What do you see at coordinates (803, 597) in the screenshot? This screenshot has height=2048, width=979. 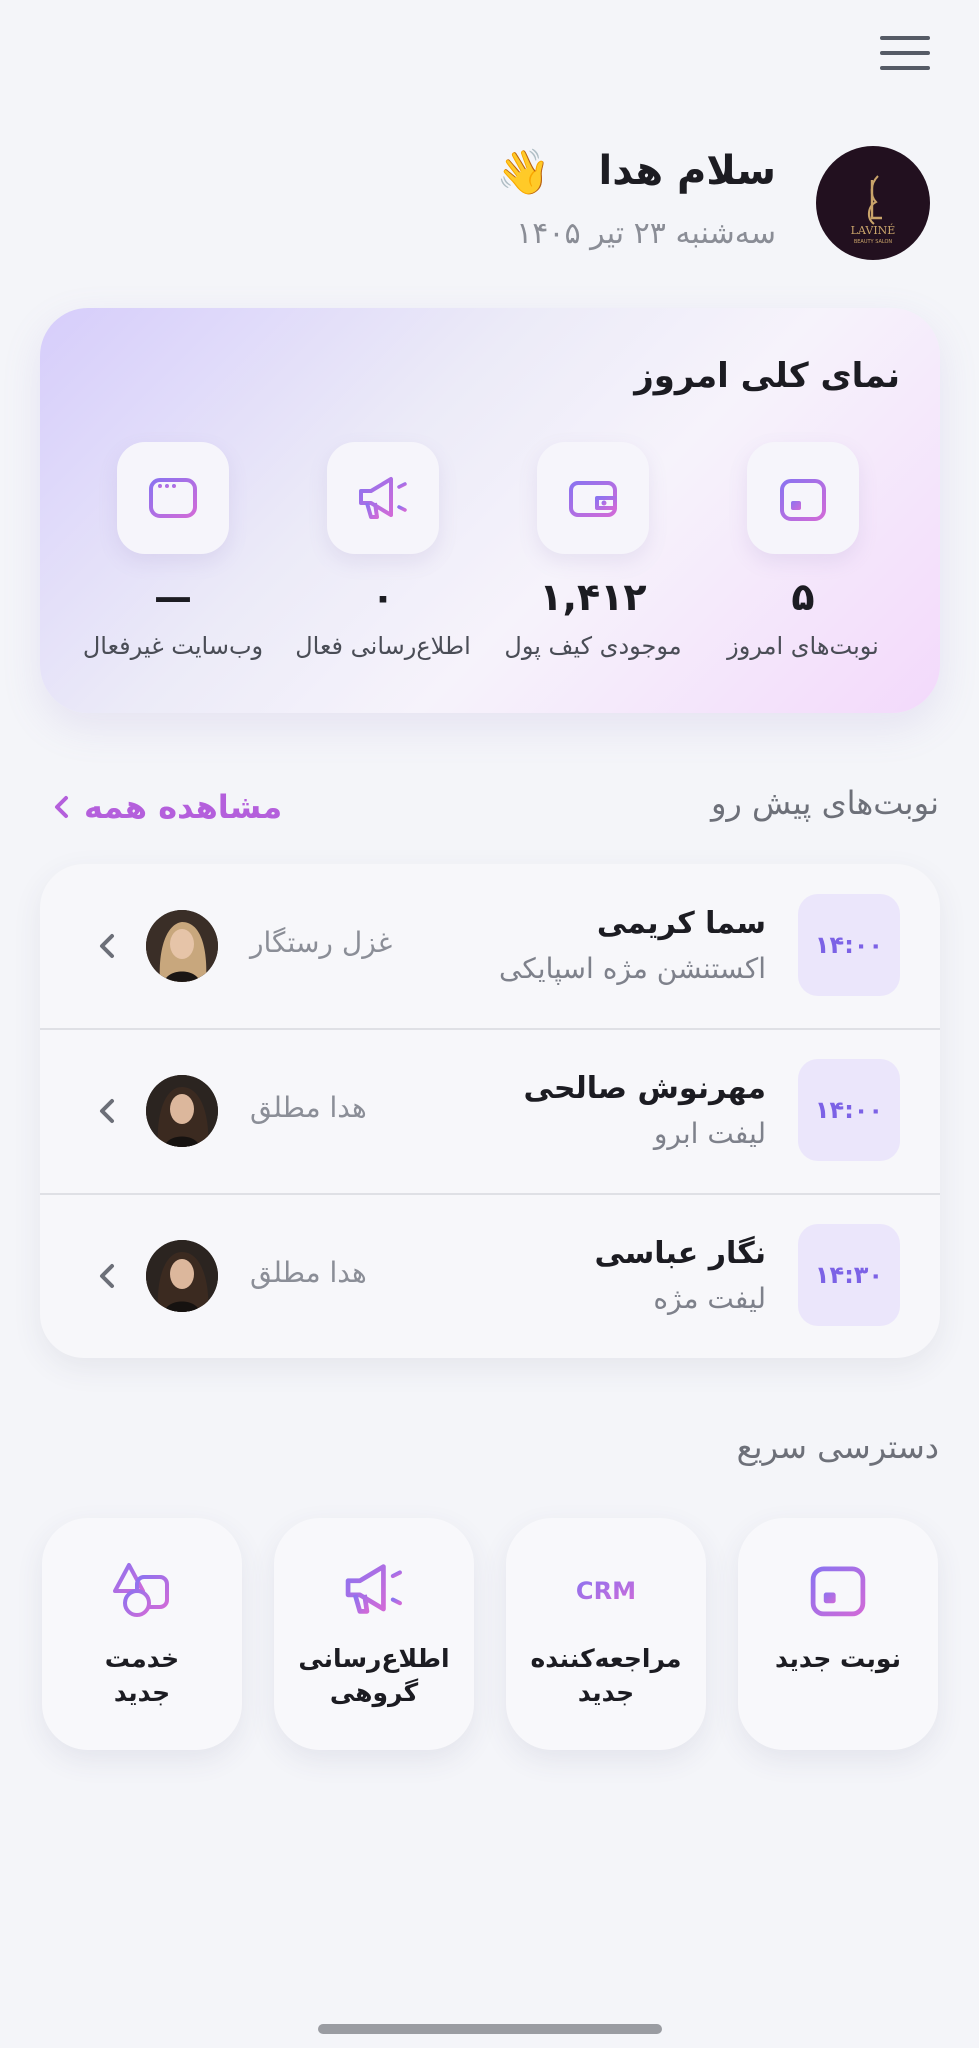 I see `stat-value: ۵` at bounding box center [803, 597].